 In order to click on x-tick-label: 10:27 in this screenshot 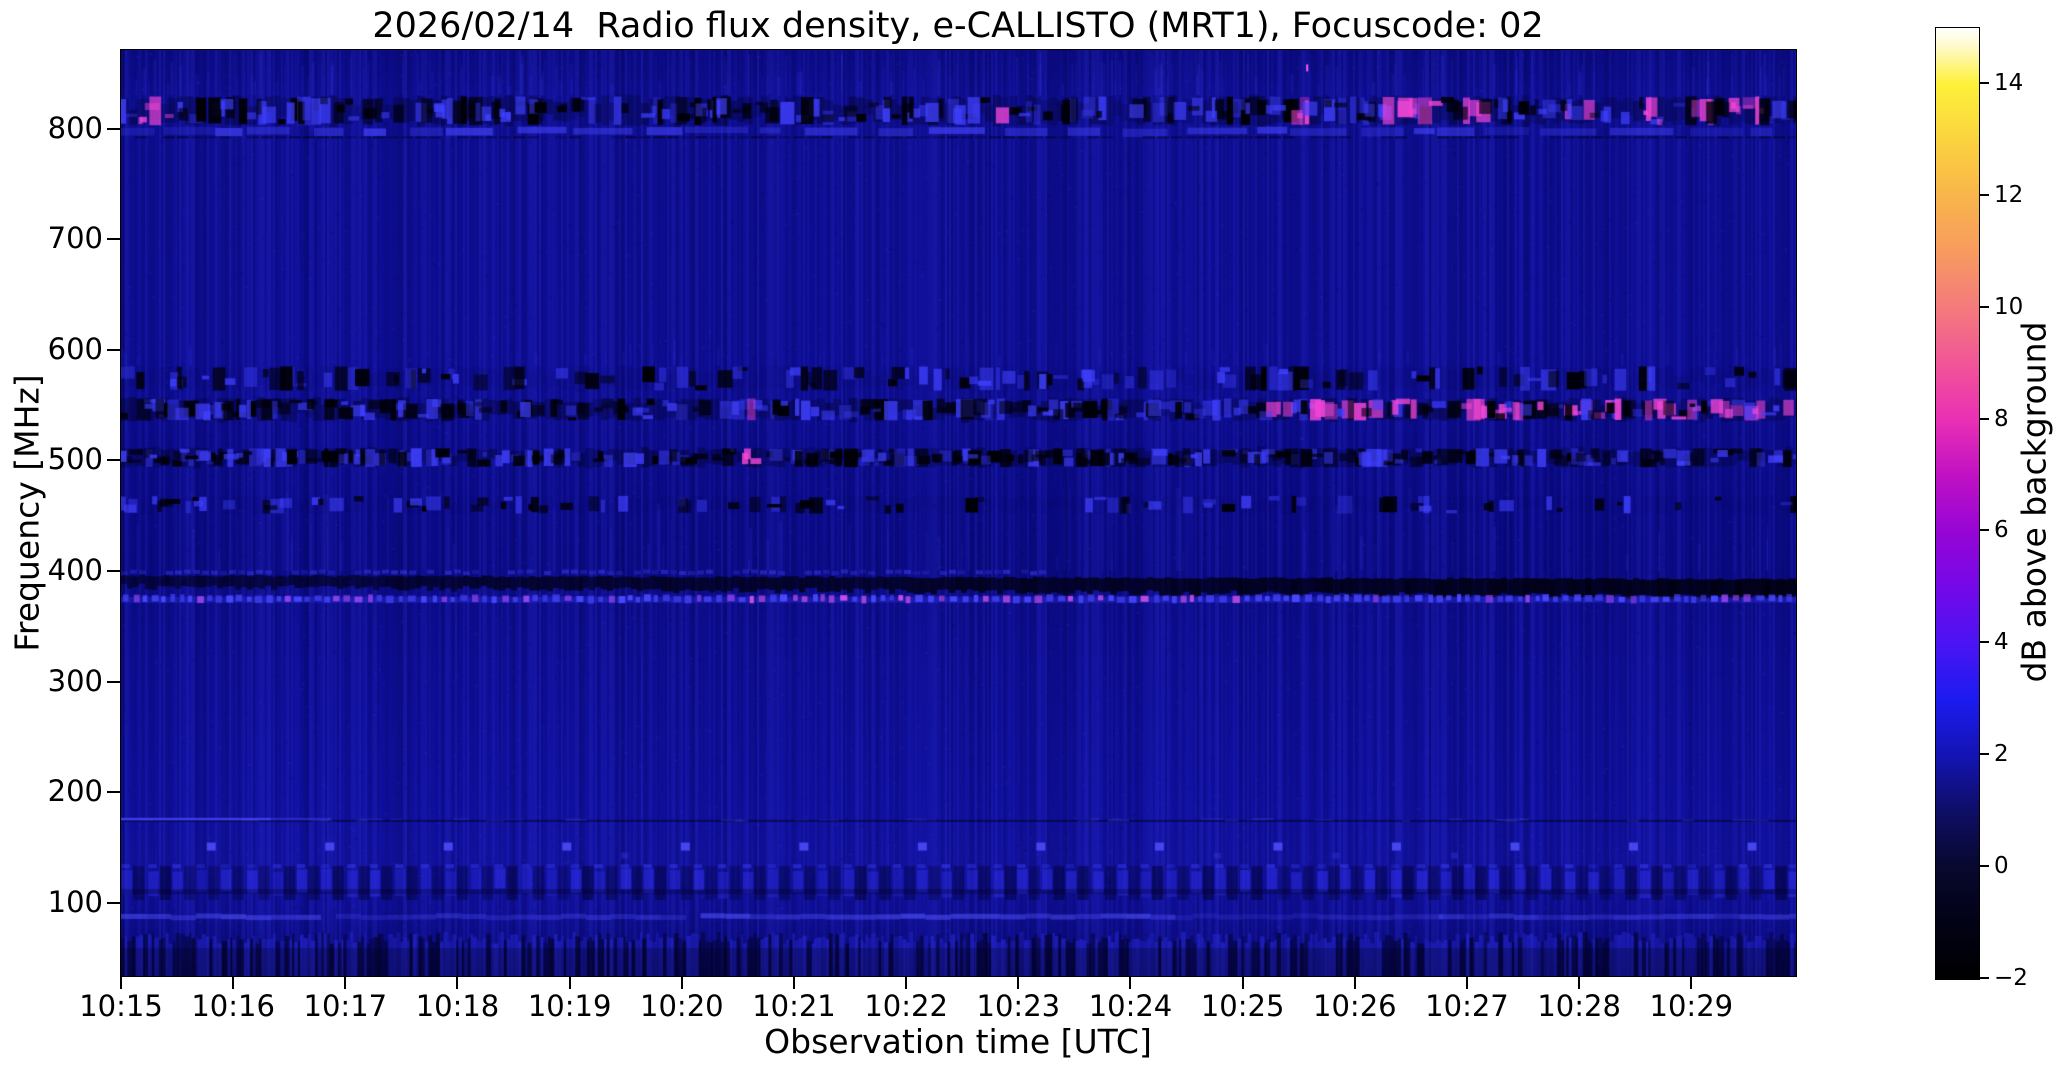, I will do `click(1467, 1006)`.